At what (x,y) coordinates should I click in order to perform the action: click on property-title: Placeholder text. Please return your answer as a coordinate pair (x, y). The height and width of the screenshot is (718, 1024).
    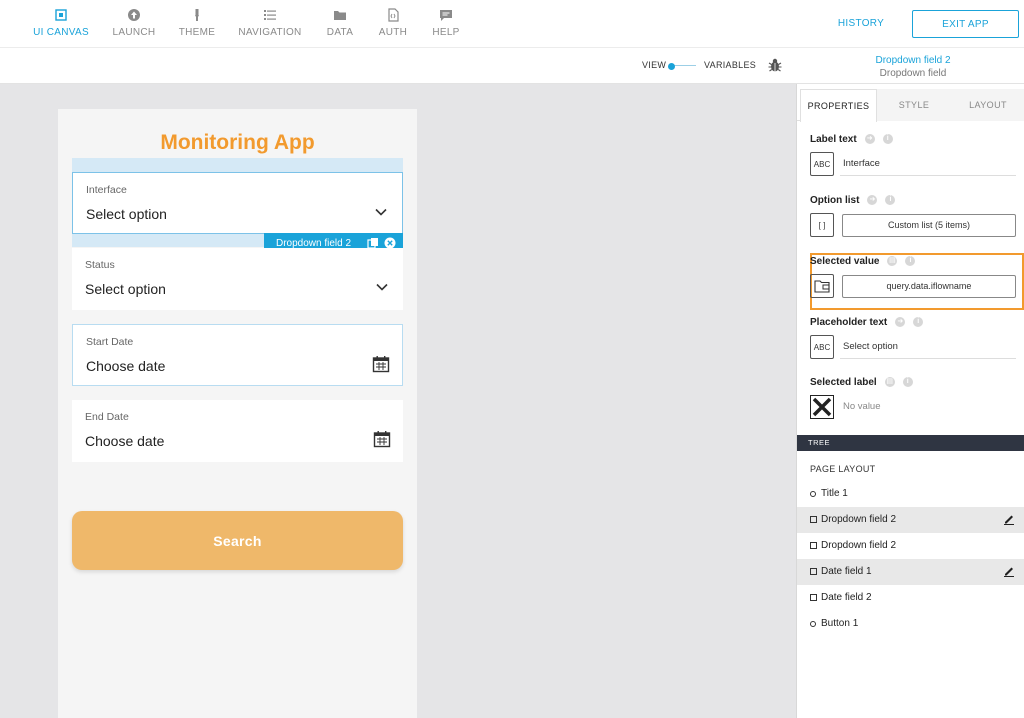
    Looking at the image, I should click on (849, 322).